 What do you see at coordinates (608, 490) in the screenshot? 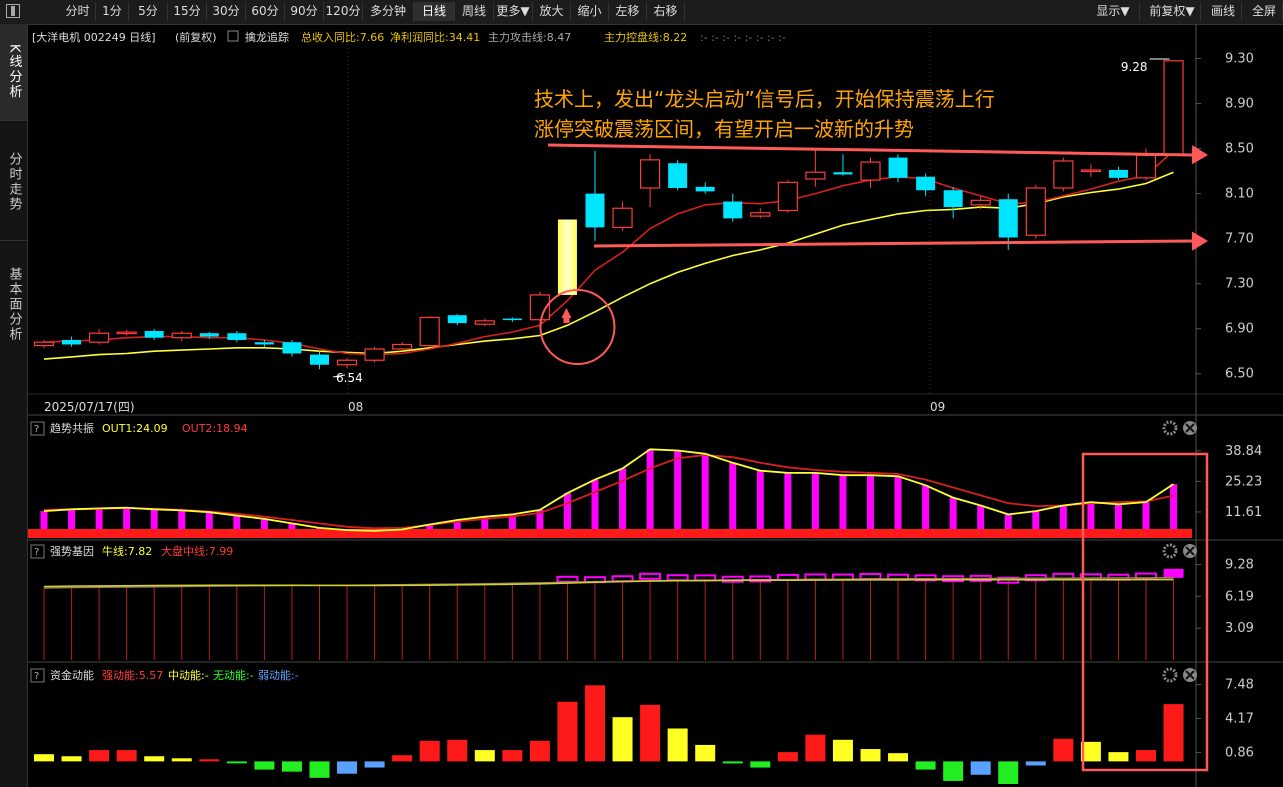
I see `p1-out1-line` at bounding box center [608, 490].